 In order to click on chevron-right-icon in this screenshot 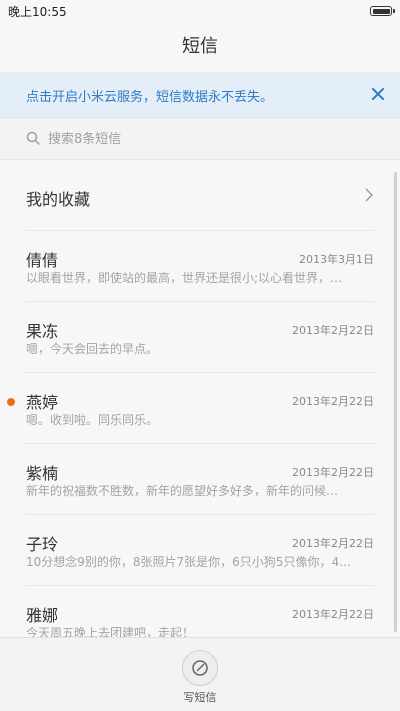, I will do `click(369, 195)`.